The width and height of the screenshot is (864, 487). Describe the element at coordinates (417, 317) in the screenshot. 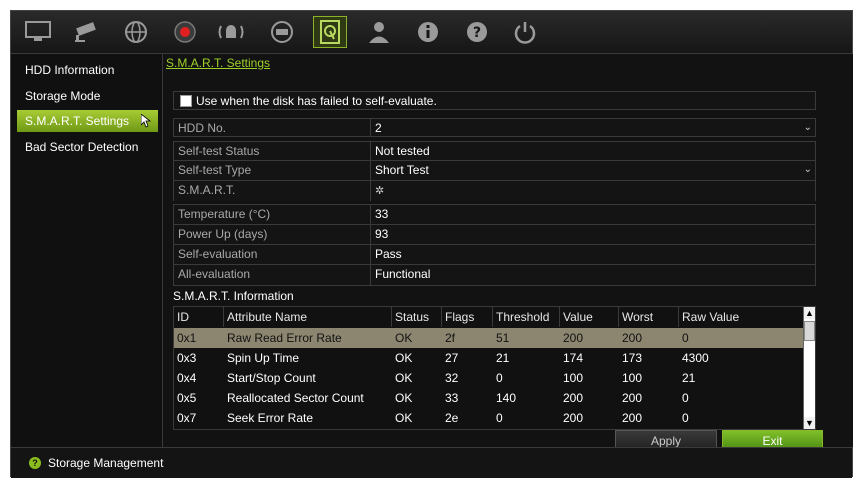

I see `column-header-status: Status` at that location.